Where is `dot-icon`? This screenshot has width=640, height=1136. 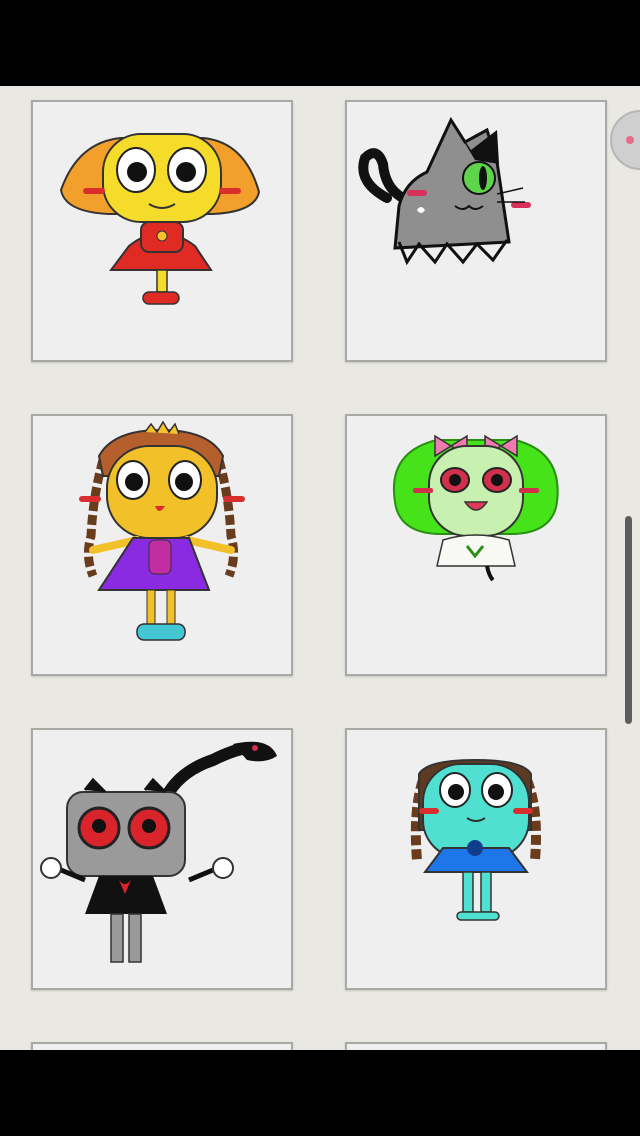
dot-icon is located at coordinates (630, 140).